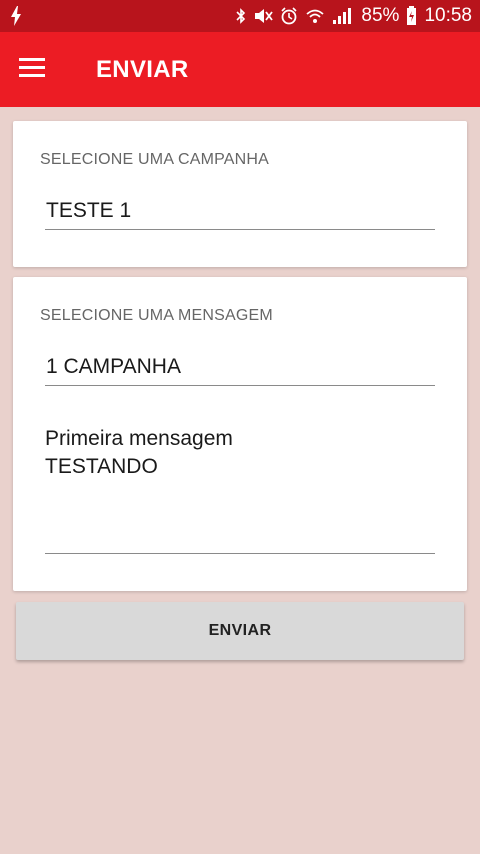 The height and width of the screenshot is (854, 480). I want to click on campaign-select-value: TESTE 1, so click(89, 210).